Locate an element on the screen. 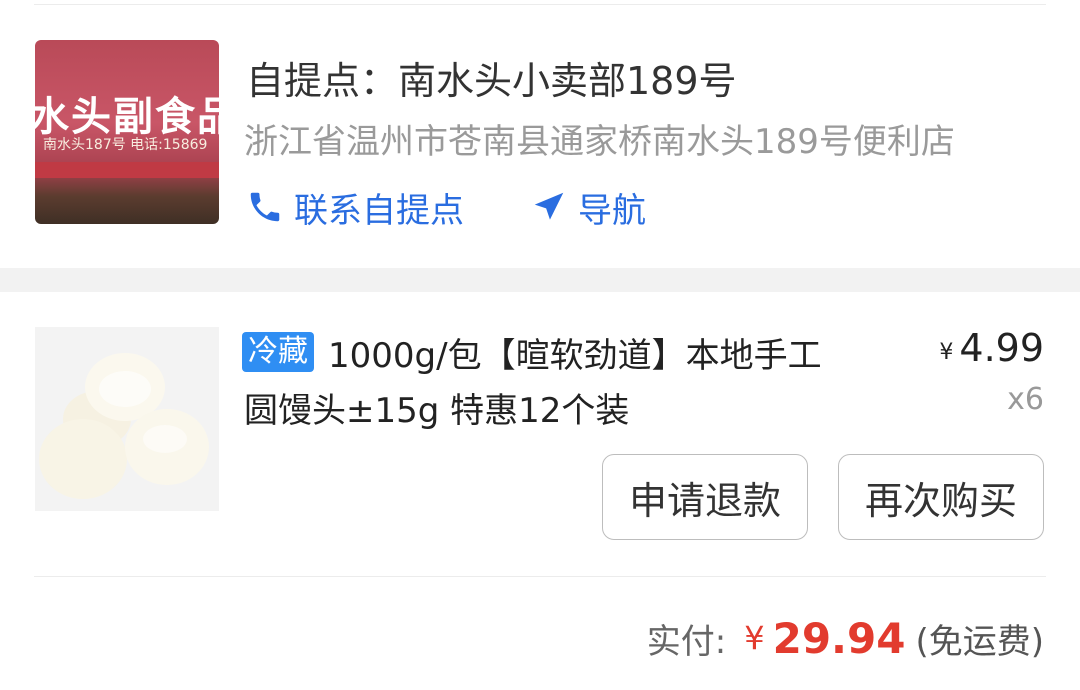 Image resolution: width=1080 pixels, height=690 pixels. total-amount: 29.94 is located at coordinates (839, 638).